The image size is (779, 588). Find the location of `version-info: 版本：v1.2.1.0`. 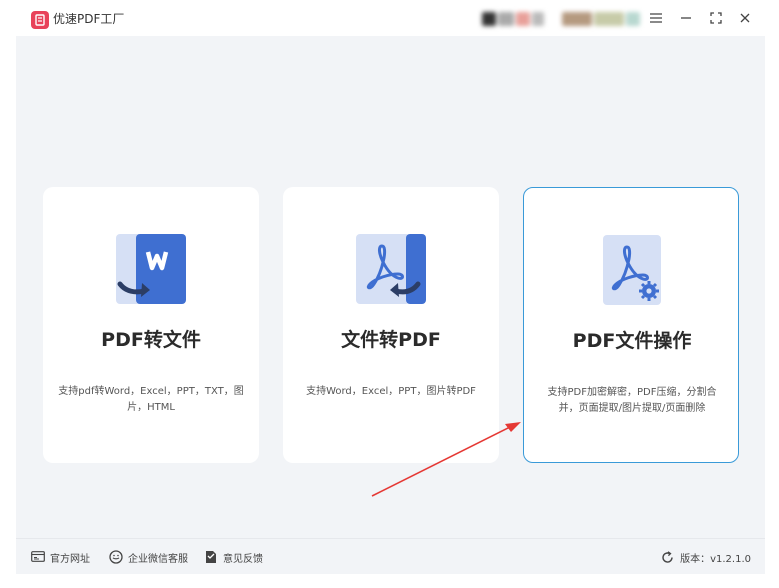

version-info: 版本：v1.2.1.0 is located at coordinates (706, 557).